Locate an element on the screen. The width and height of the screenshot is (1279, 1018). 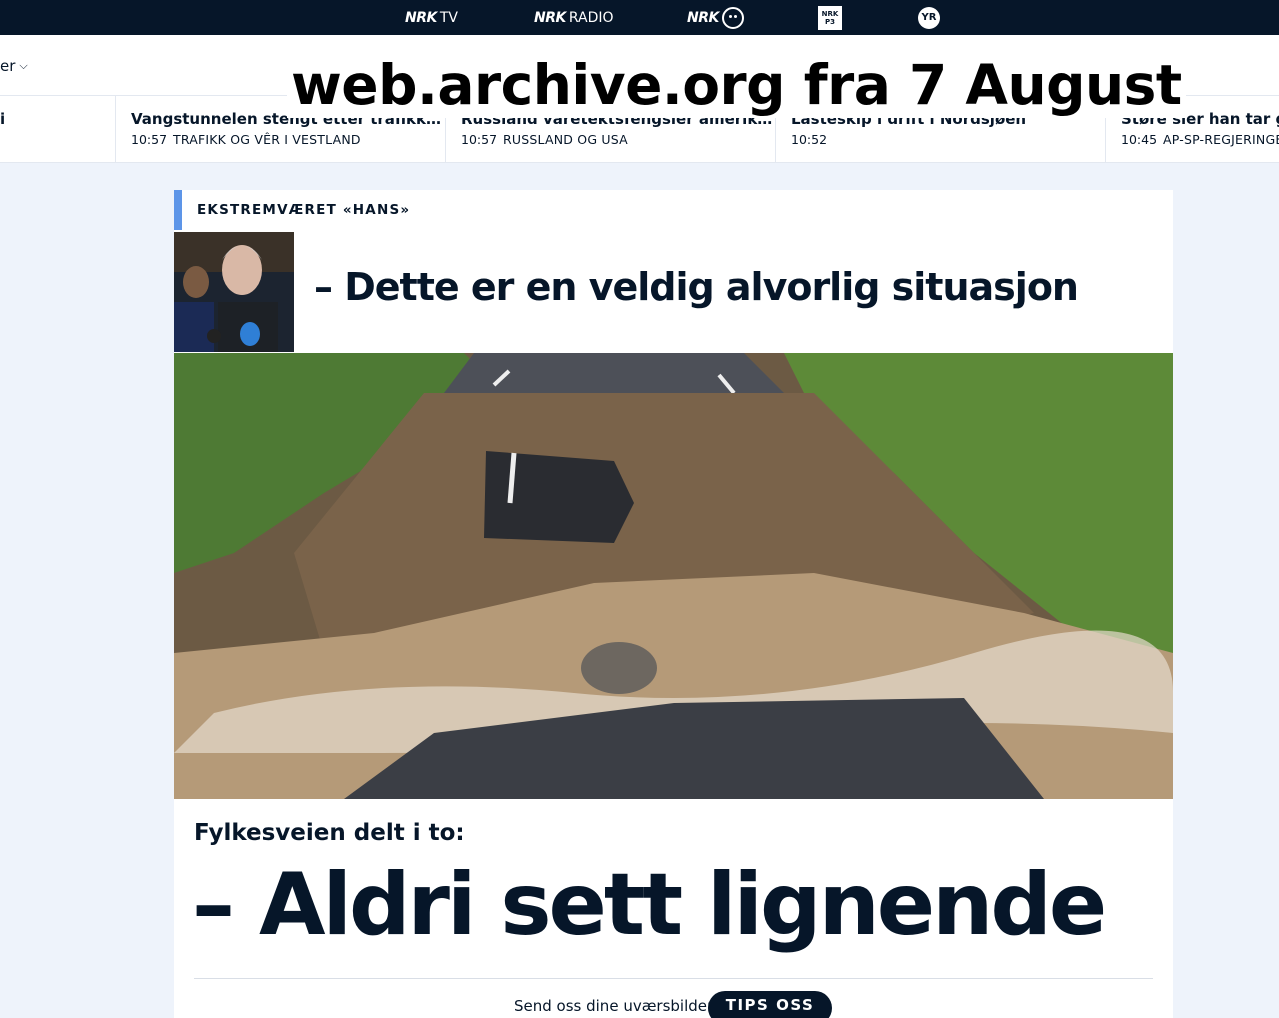
menu-dropdown: er ⌵ is located at coordinates (14, 66).